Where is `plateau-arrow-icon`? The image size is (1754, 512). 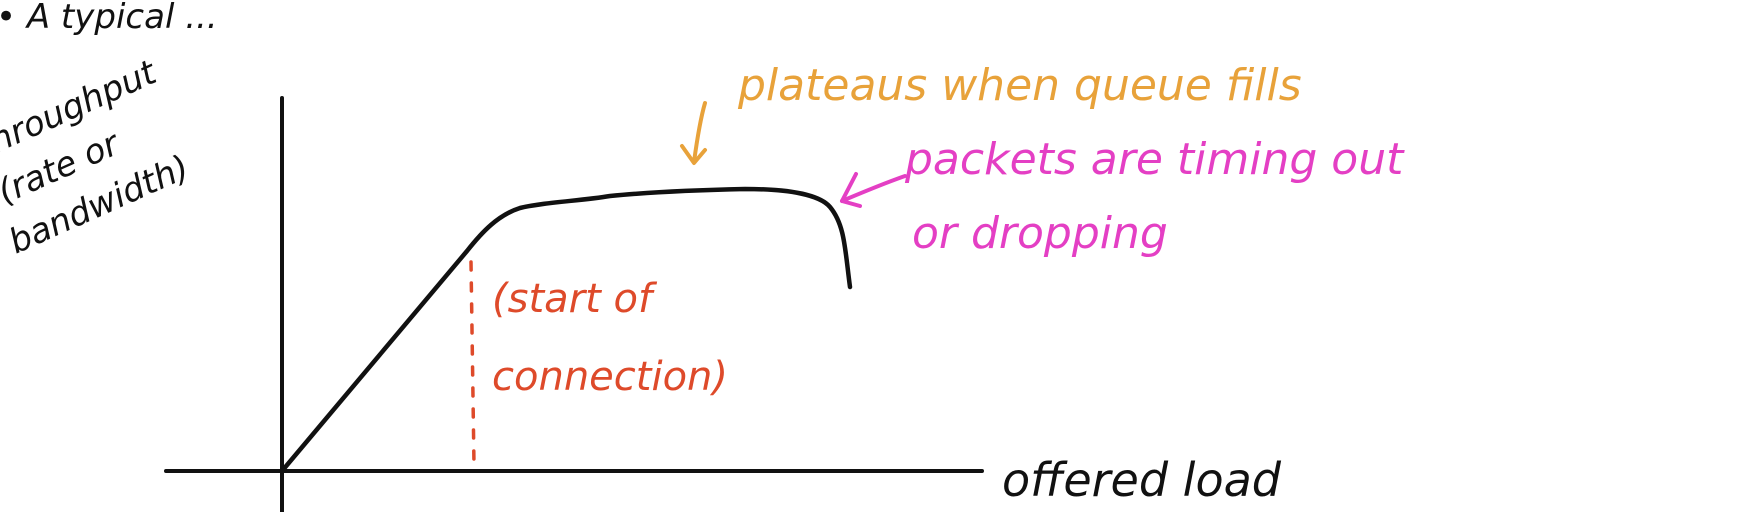
plateau-arrow-icon is located at coordinates (693, 133).